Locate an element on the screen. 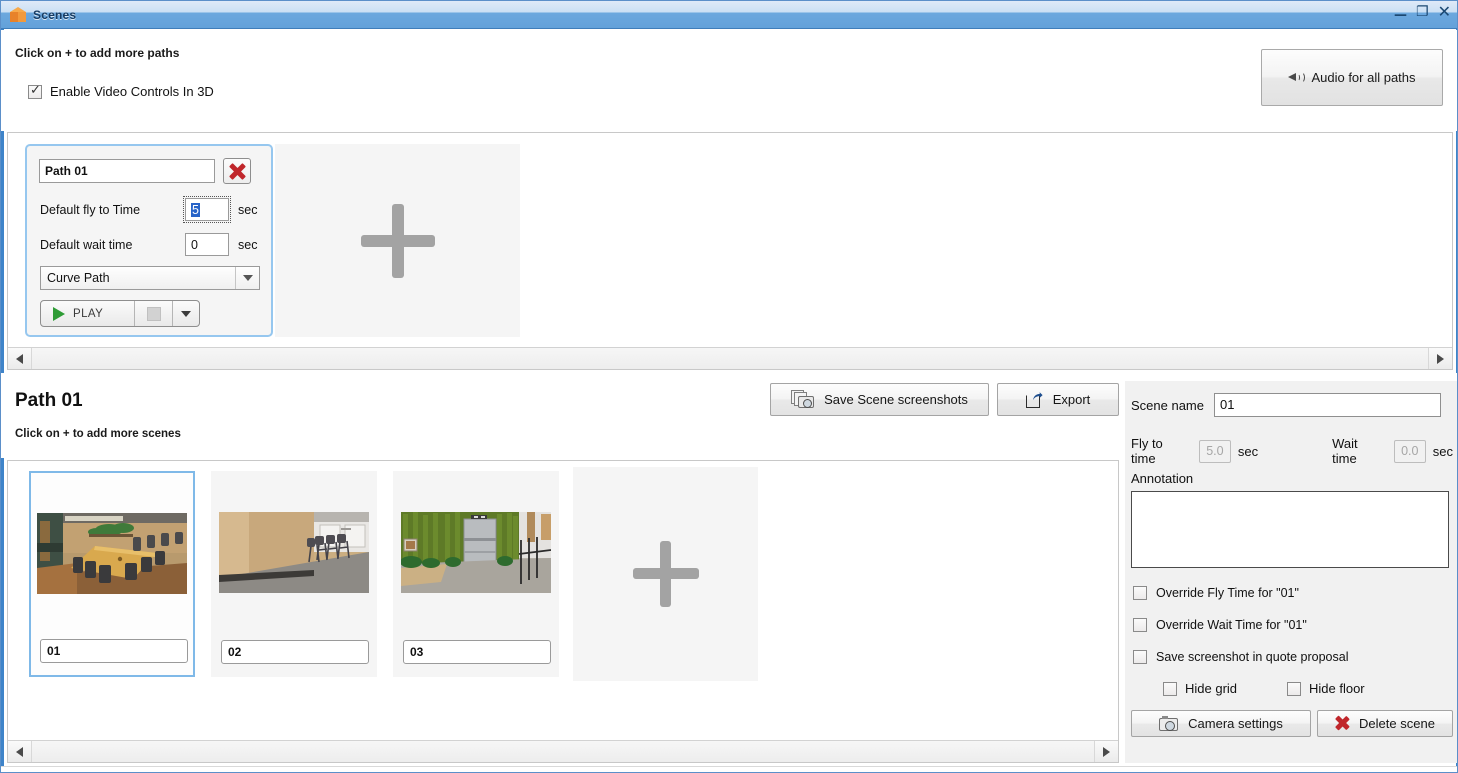 Image resolution: width=1458 pixels, height=773 pixels. override-wait-time-checkbox is located at coordinates (1140, 625).